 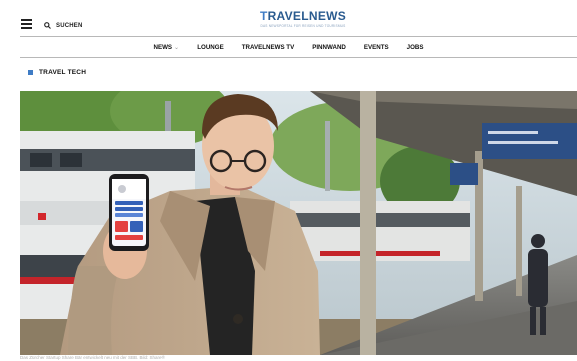 What do you see at coordinates (303, 16) in the screenshot?
I see `logo-wordmark: TRAVELNEWS` at bounding box center [303, 16].